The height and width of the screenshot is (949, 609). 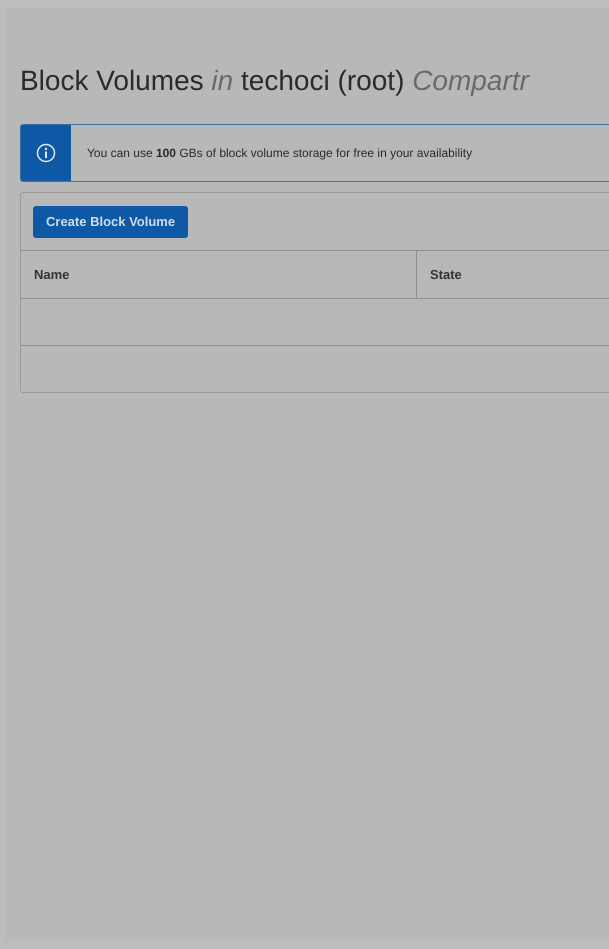 What do you see at coordinates (219, 274) in the screenshot?
I see `column-header: Name` at bounding box center [219, 274].